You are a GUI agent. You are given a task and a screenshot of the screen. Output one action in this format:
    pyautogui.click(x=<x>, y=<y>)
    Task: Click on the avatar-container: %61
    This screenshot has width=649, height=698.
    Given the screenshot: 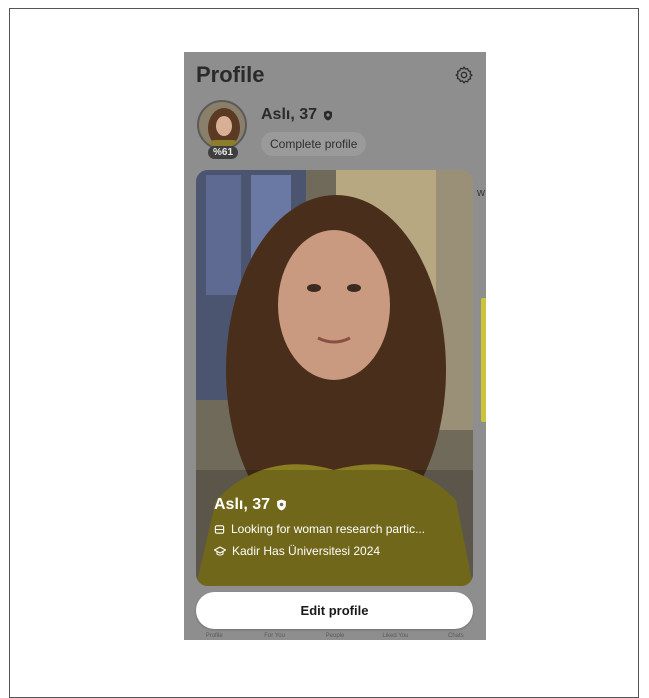 What is the action you would take?
    pyautogui.click(x=224, y=130)
    